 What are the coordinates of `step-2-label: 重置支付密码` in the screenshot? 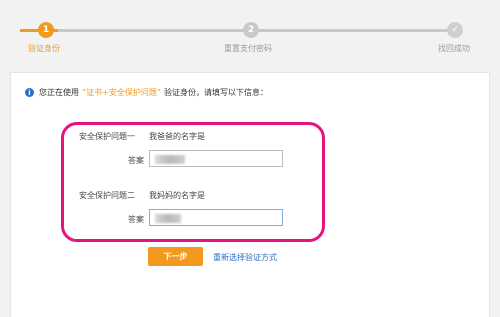 It's located at (248, 48).